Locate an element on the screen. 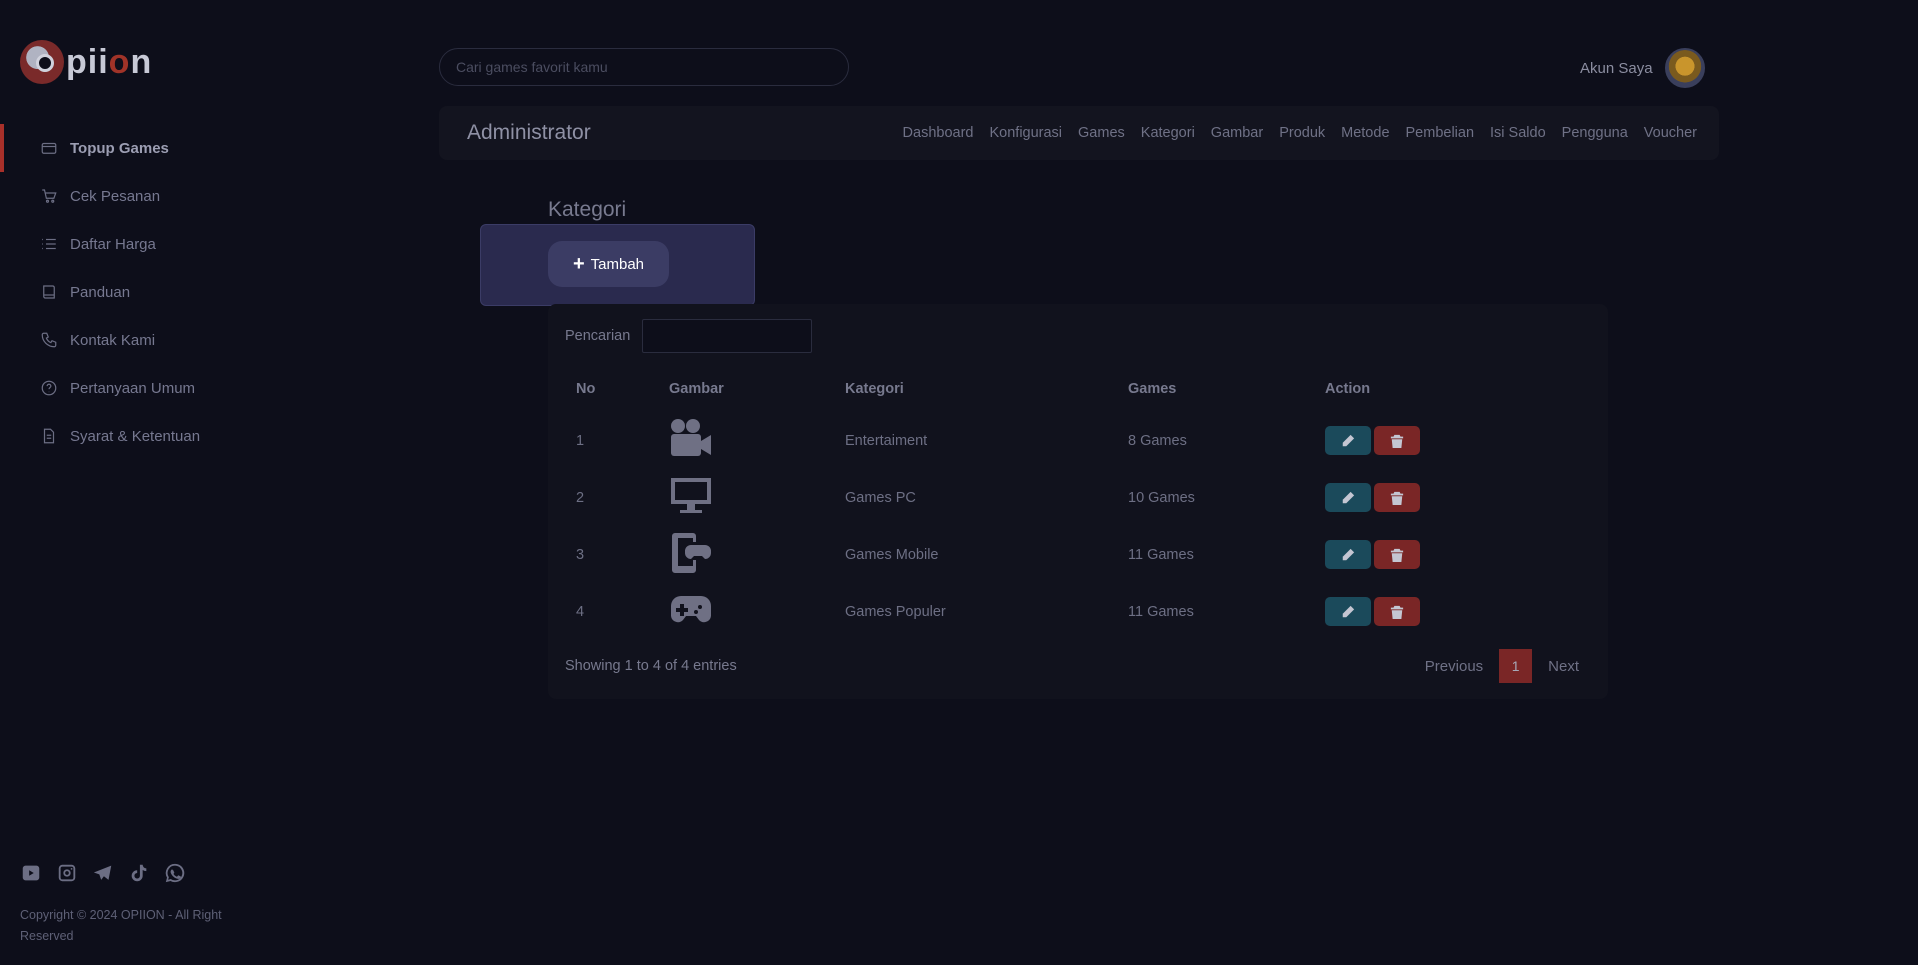 This screenshot has height=965, width=1918. social-links is located at coordinates (103, 873).